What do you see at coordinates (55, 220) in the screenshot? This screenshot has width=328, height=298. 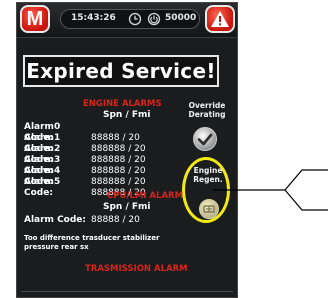 I see `alarm-label: Alarm Code:` at bounding box center [55, 220].